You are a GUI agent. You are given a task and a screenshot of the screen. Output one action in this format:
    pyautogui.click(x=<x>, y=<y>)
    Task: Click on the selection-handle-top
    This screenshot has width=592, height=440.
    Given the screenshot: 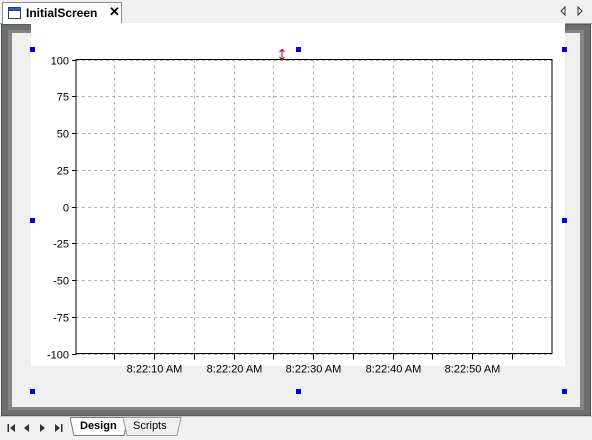 What is the action you would take?
    pyautogui.click(x=298, y=49)
    